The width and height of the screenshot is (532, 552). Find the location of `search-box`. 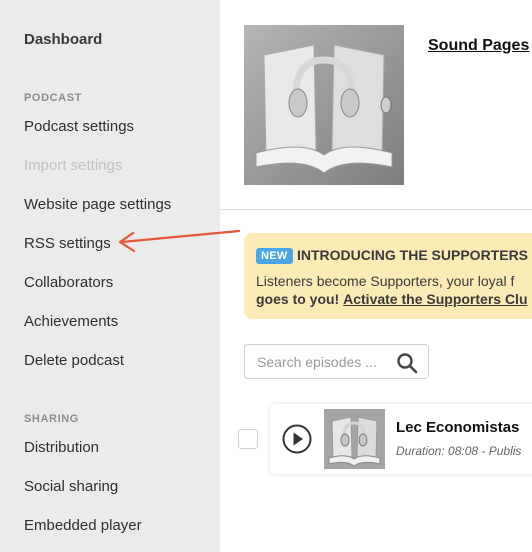

search-box is located at coordinates (336, 361).